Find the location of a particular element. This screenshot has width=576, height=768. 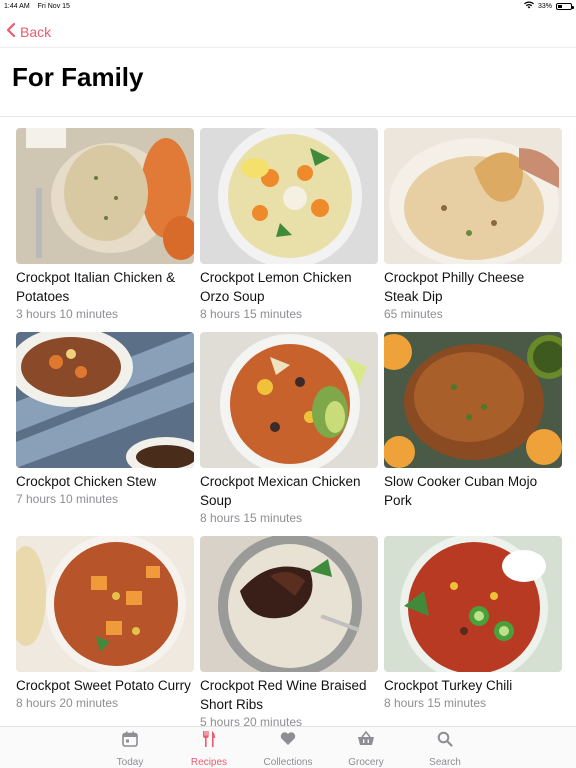

recipe-title: Crockpot Turkey Chili is located at coordinates (448, 685).